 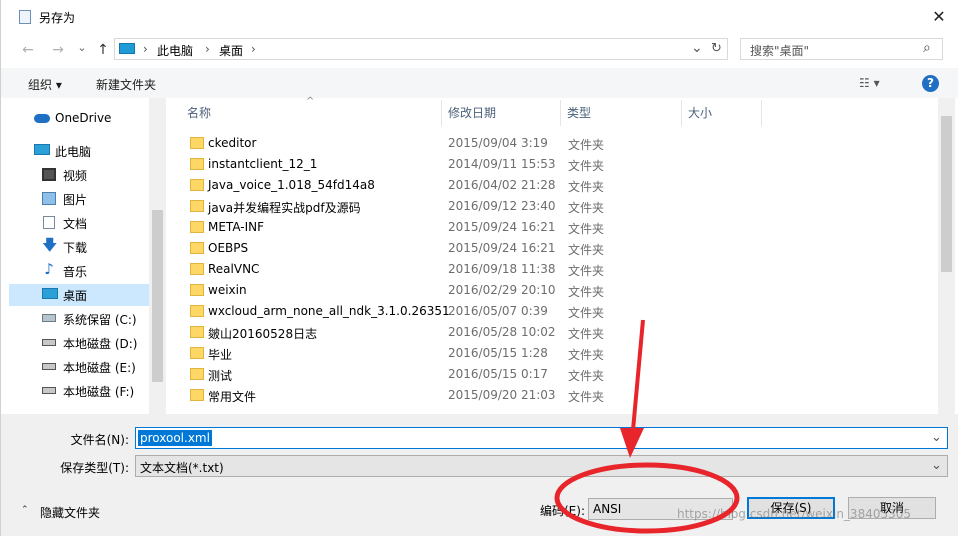 What do you see at coordinates (647, 498) in the screenshot?
I see `annotation-circle` at bounding box center [647, 498].